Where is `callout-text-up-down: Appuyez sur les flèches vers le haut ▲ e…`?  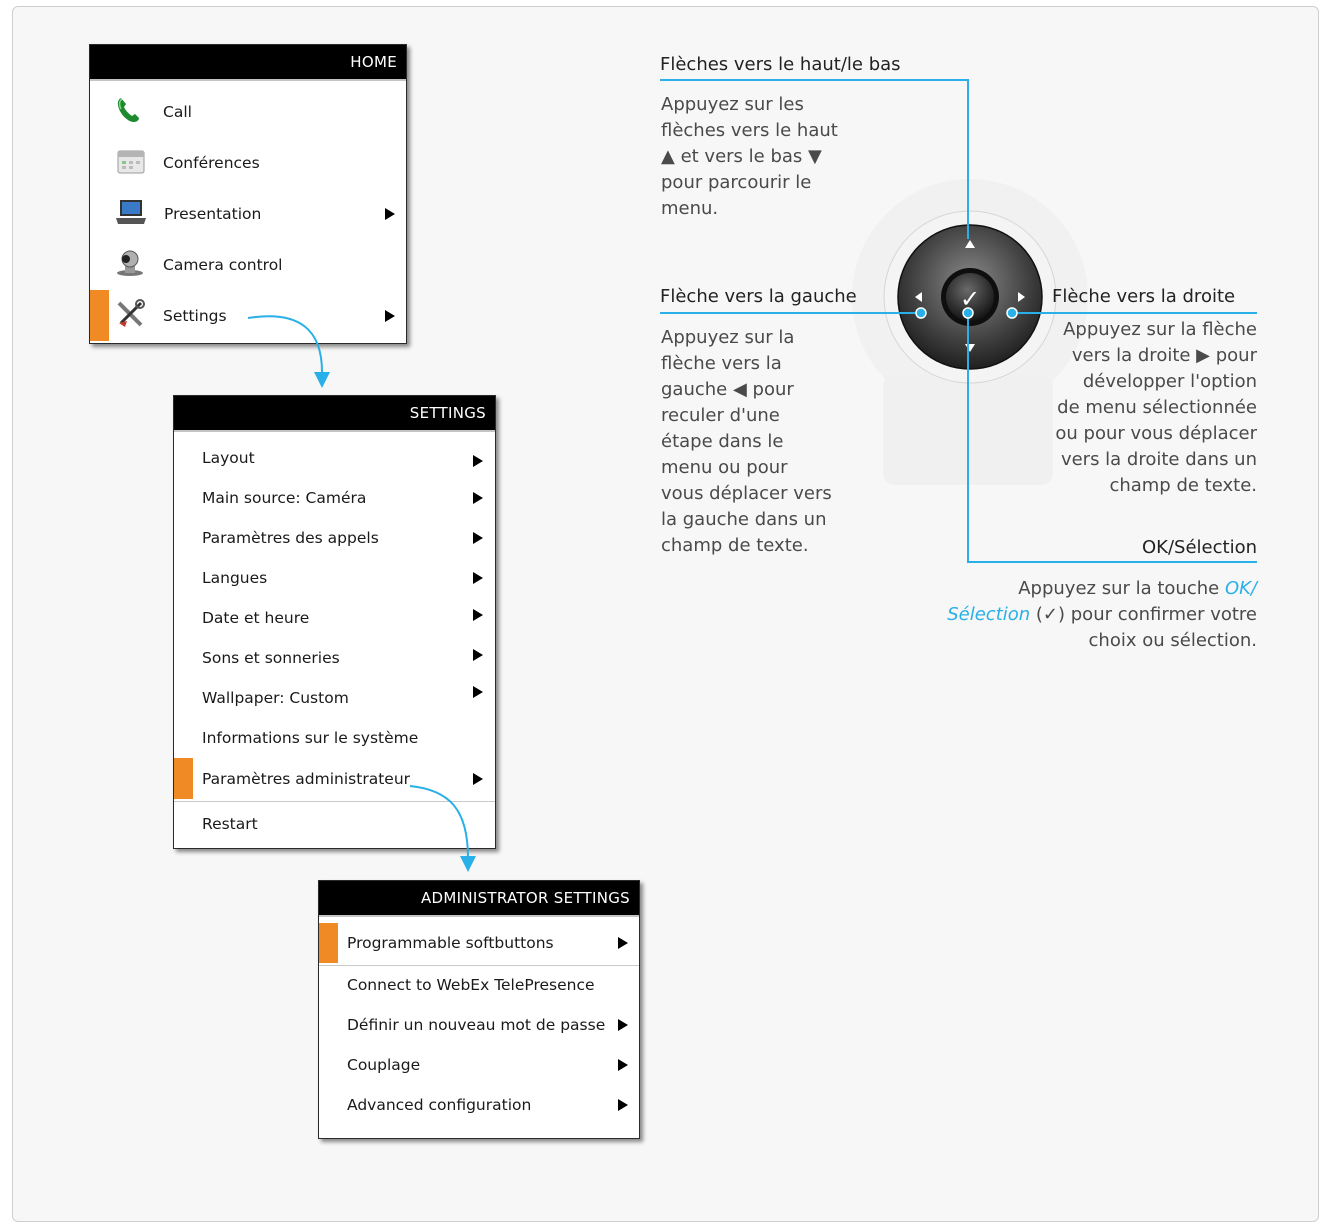
callout-text-up-down: Appuyez sur les flèches vers le haut ▲ e… is located at coordinates (749, 156).